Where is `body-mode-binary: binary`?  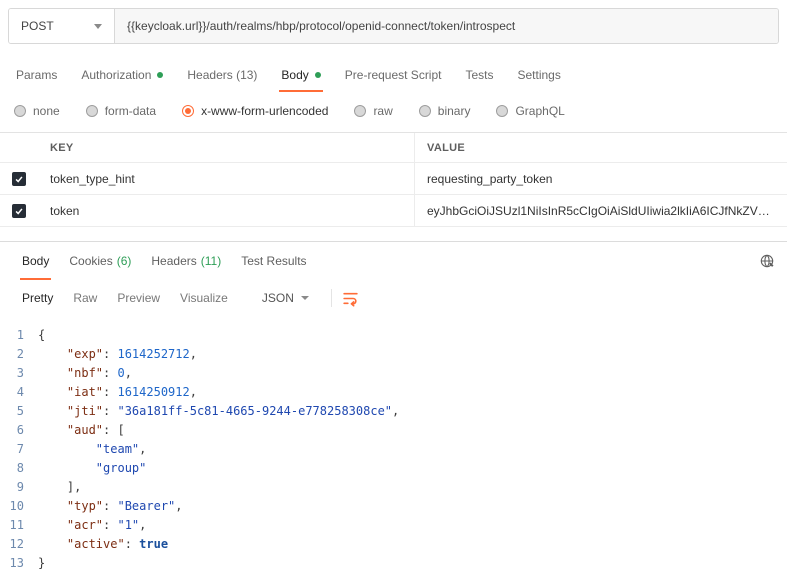 body-mode-binary: binary is located at coordinates (444, 111).